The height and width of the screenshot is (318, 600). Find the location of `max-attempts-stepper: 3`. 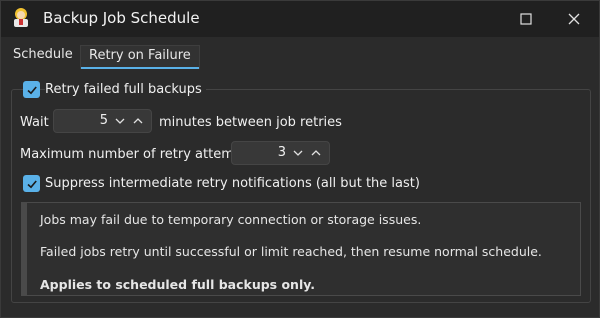

max-attempts-stepper: 3 is located at coordinates (280, 153).